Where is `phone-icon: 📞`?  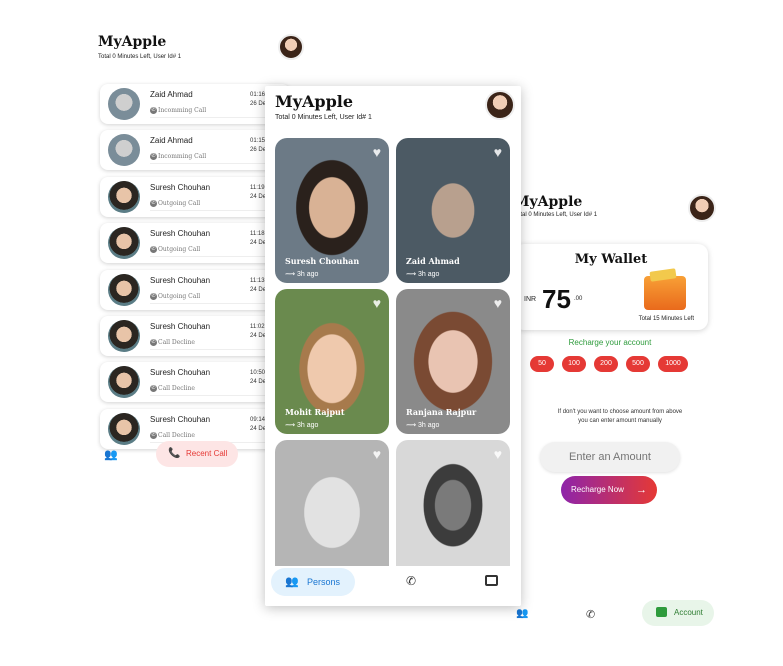
phone-icon: 📞 is located at coordinates (174, 453).